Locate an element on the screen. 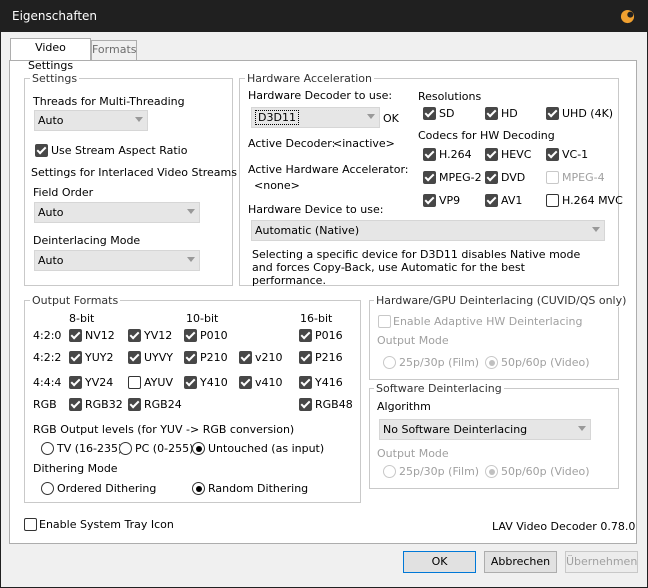 The image size is (648, 588). fmt-y410-checkbox is located at coordinates (190, 382).